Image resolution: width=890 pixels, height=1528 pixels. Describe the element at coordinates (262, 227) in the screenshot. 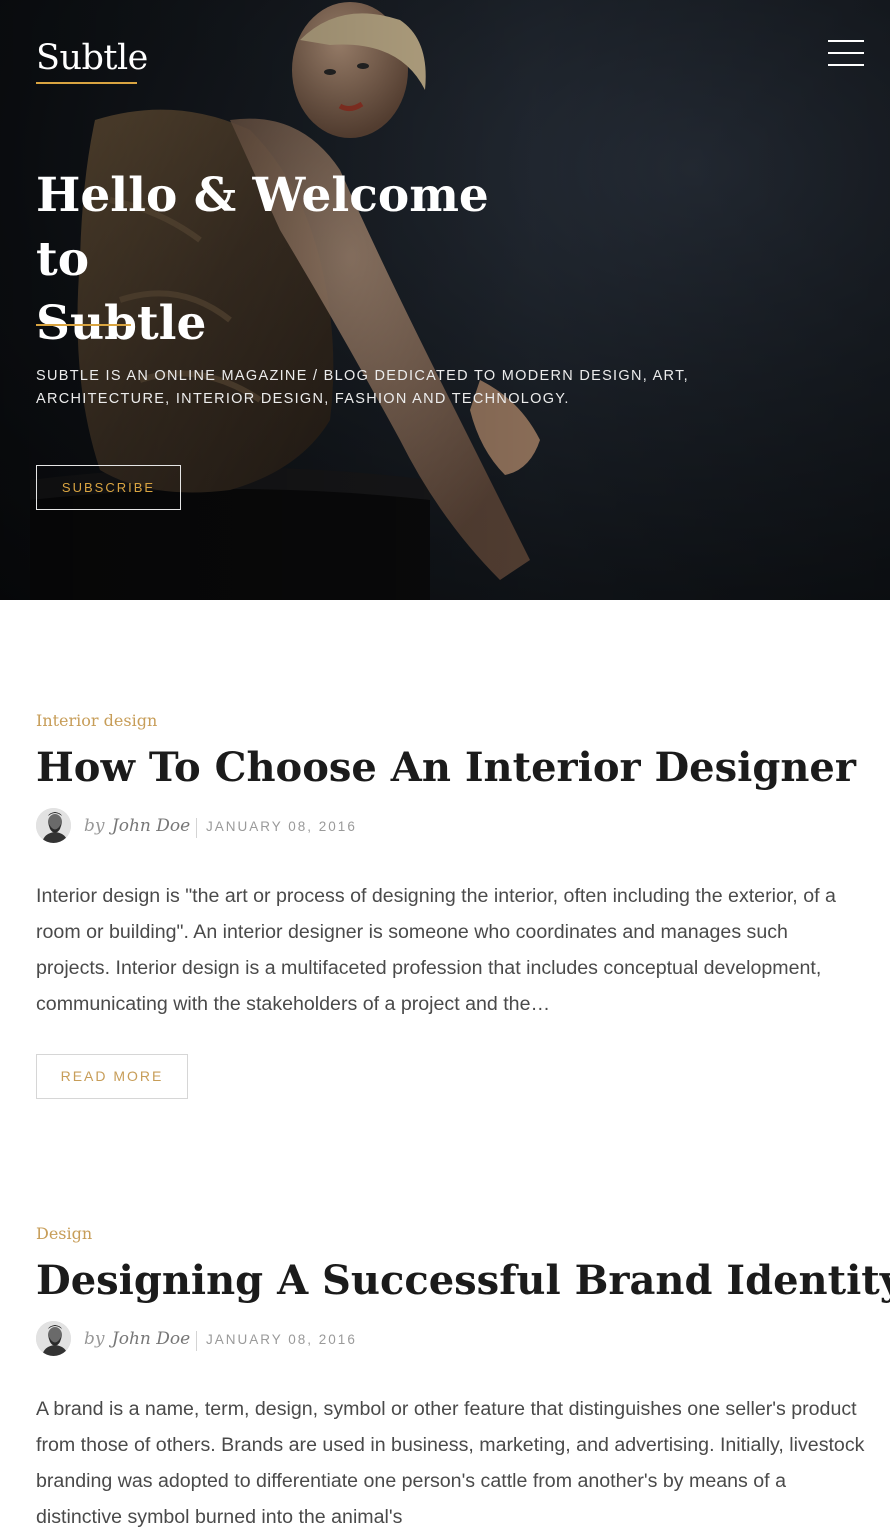

I see `hero-title-line1: Hello & Welcome to` at that location.